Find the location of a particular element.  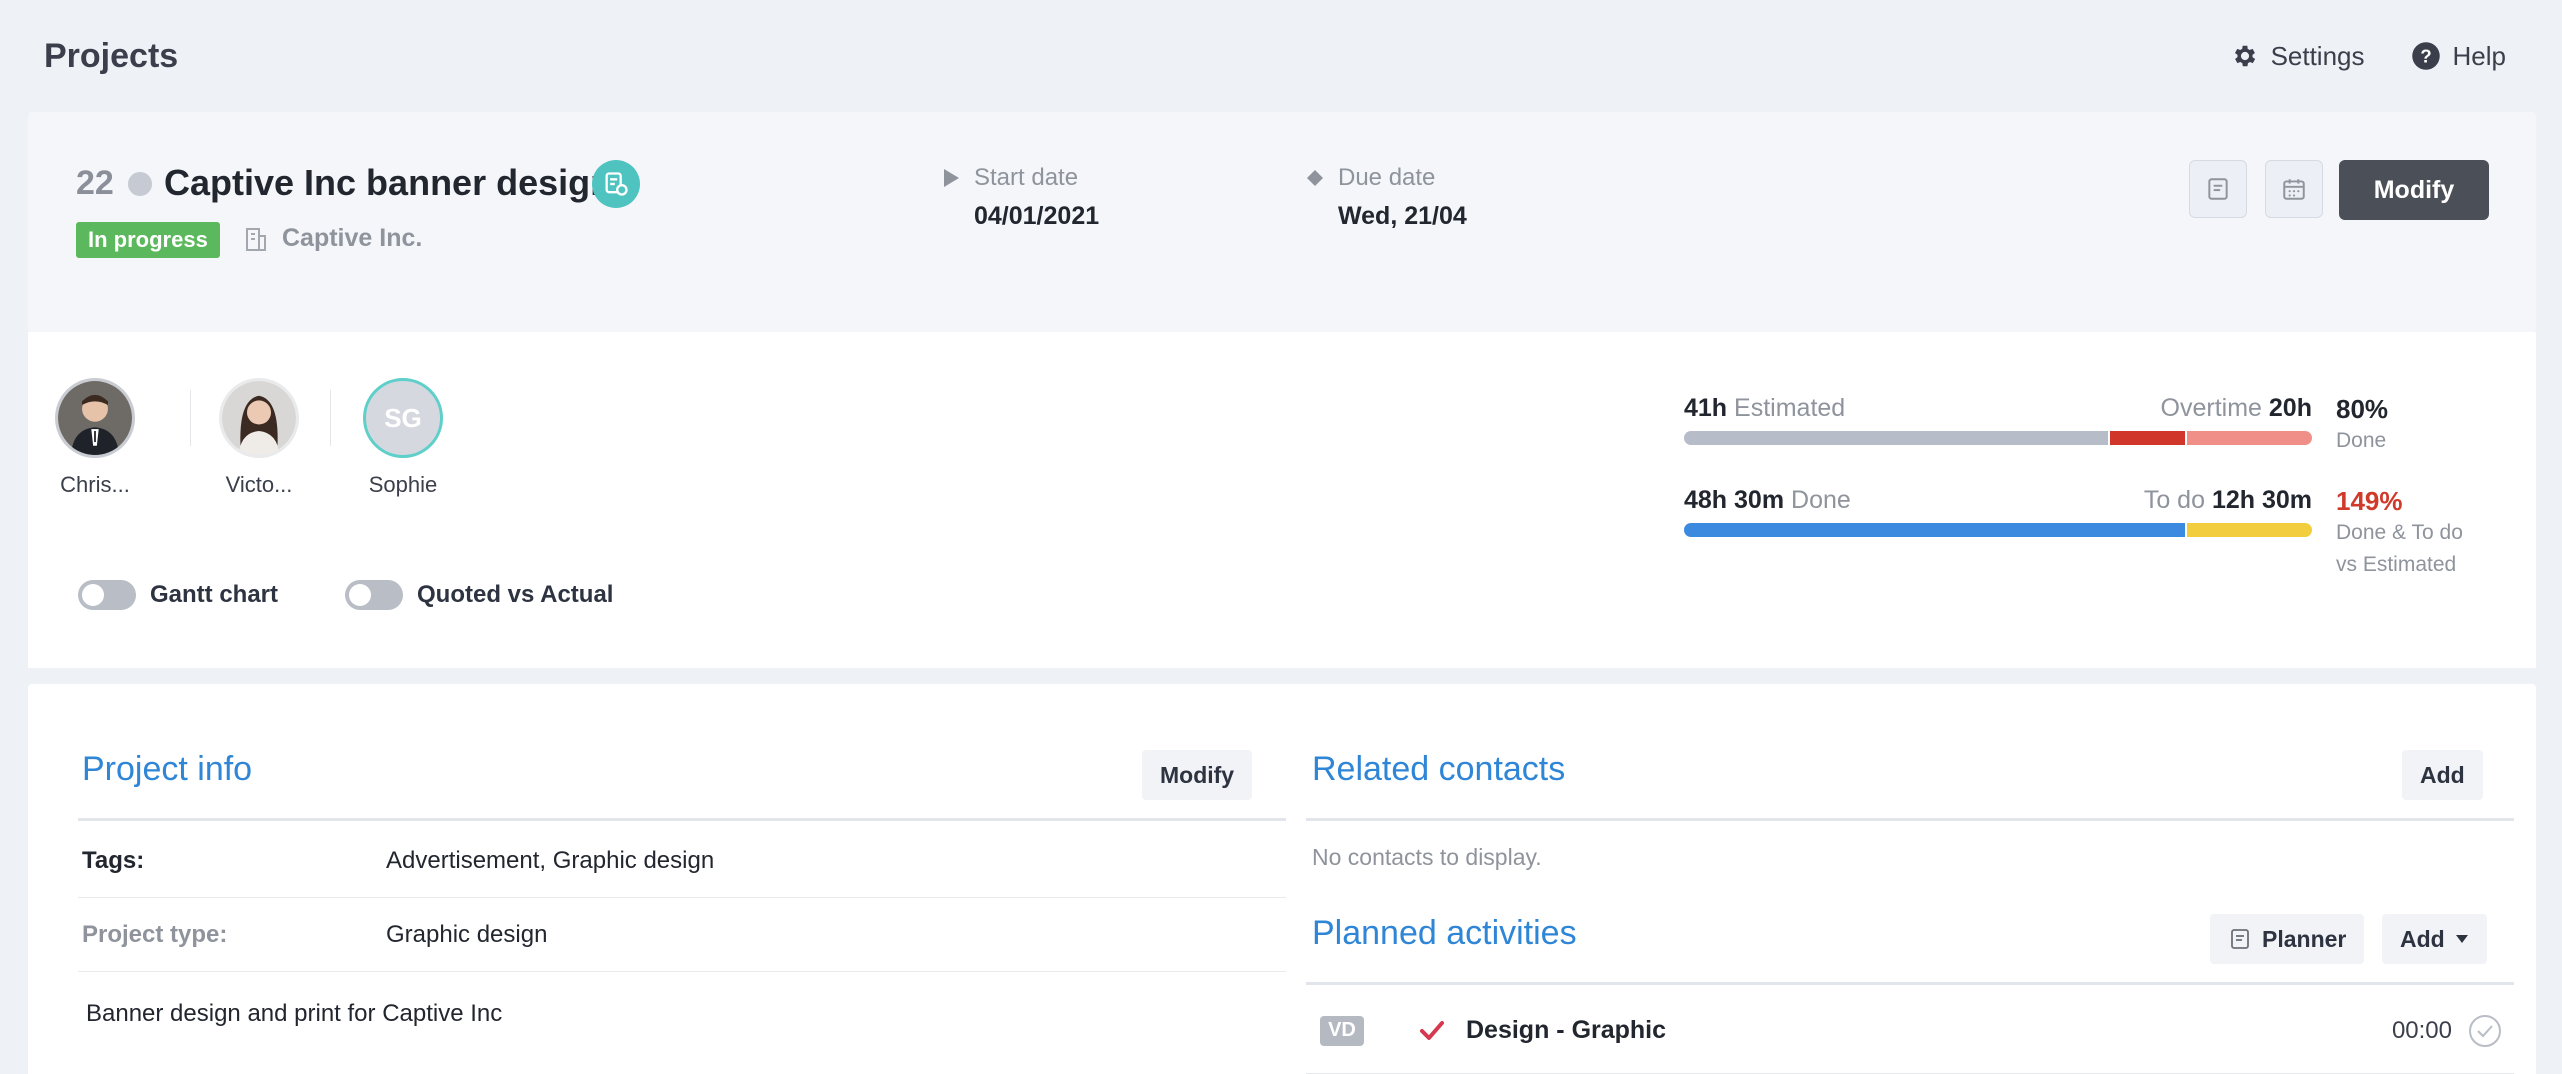

project-info-title: Project info is located at coordinates (167, 769).